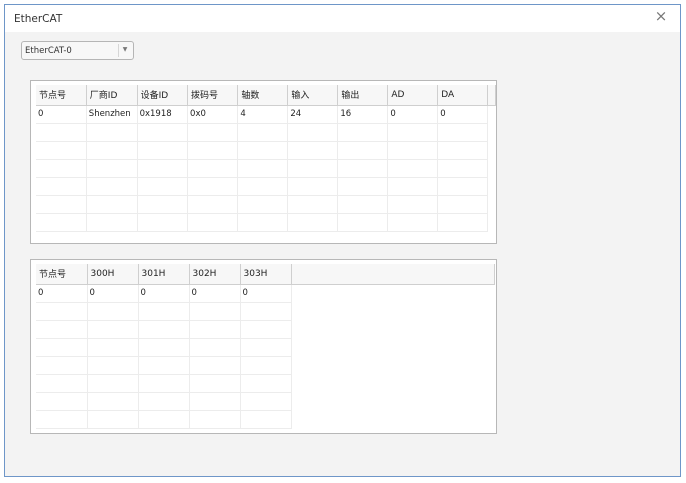 The image size is (686, 483). What do you see at coordinates (463, 95) in the screenshot?
I see `column-header: DA` at bounding box center [463, 95].